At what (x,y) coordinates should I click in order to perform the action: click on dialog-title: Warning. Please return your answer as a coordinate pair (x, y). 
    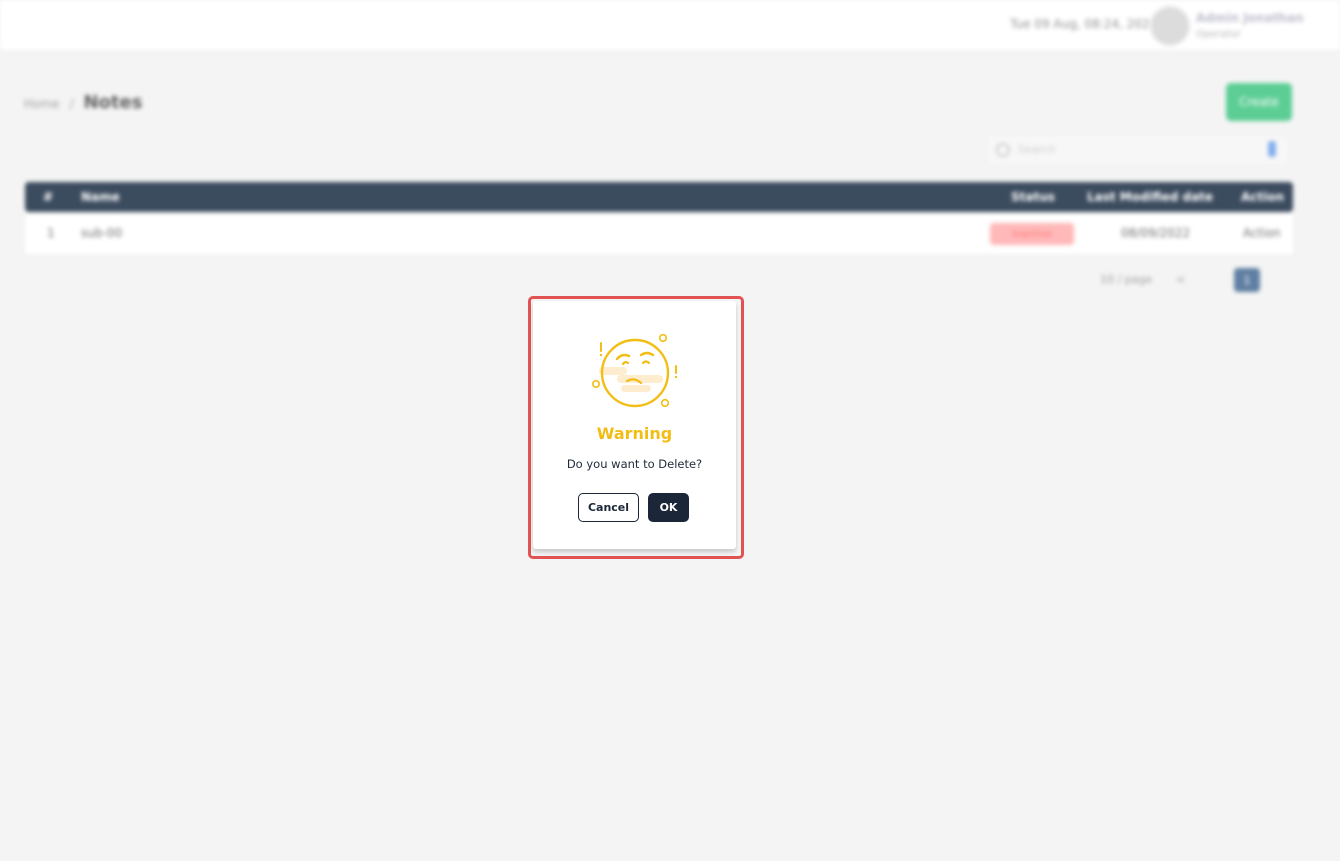
    Looking at the image, I should click on (634, 433).